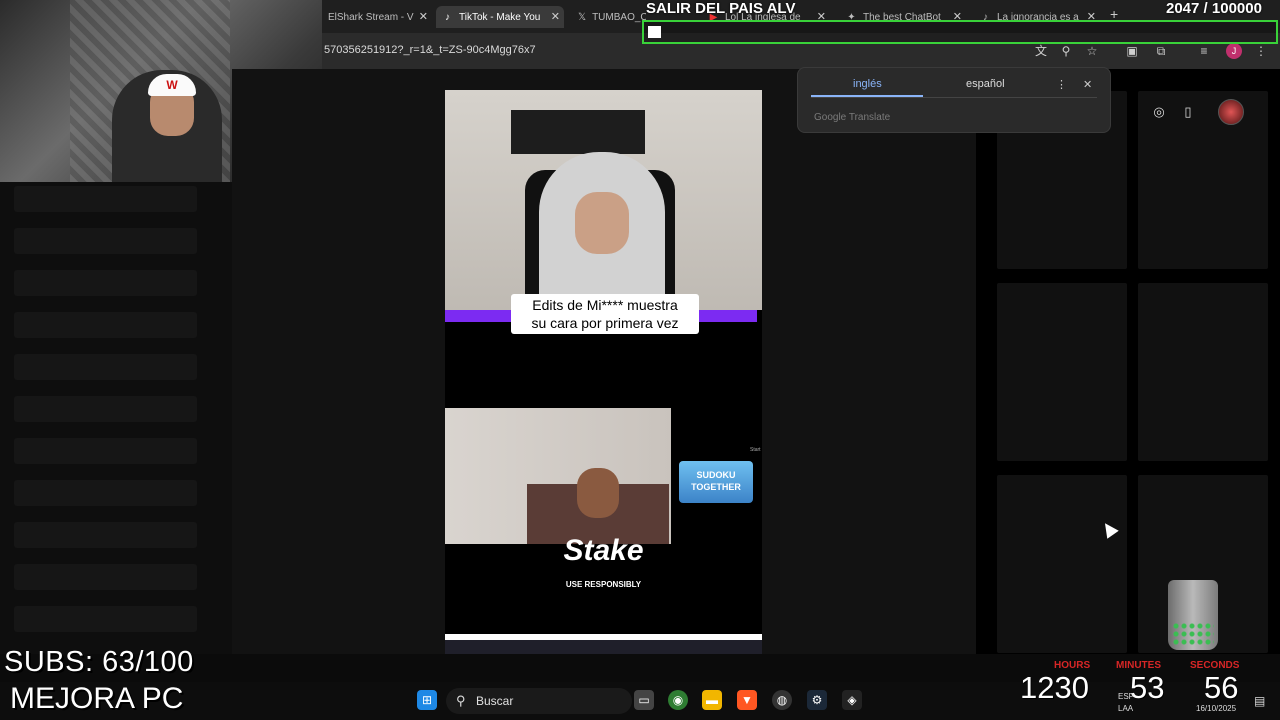 The image size is (1280, 720). I want to click on tv-screen, so click(578, 132).